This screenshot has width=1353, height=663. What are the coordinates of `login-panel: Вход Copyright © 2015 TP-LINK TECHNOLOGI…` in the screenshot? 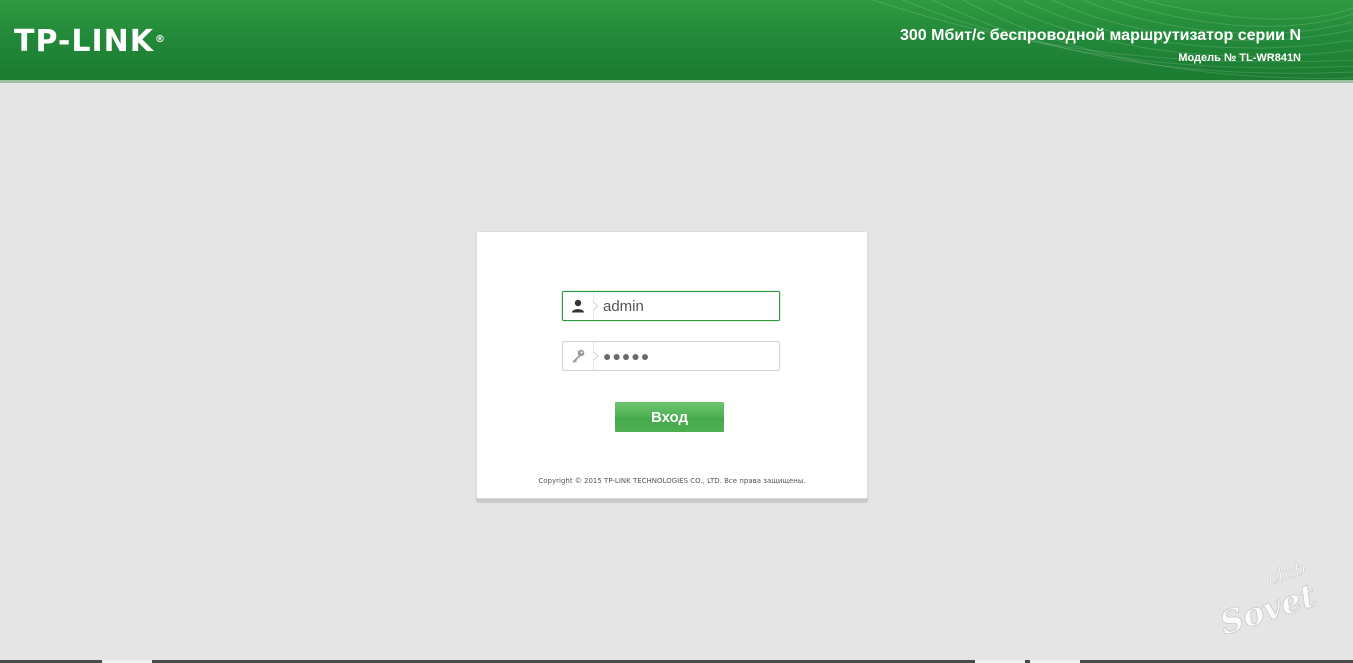 It's located at (672, 365).